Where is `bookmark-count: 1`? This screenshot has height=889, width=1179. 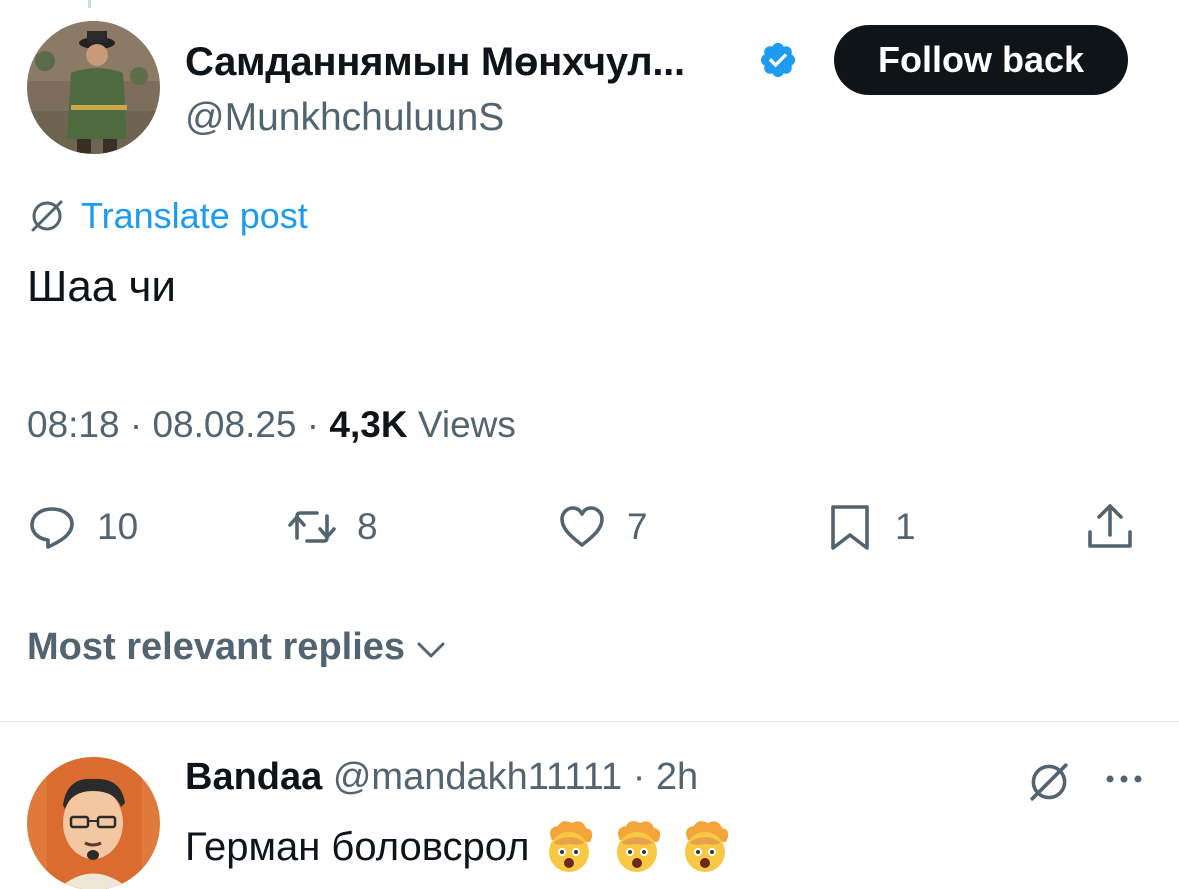 bookmark-count: 1 is located at coordinates (905, 526).